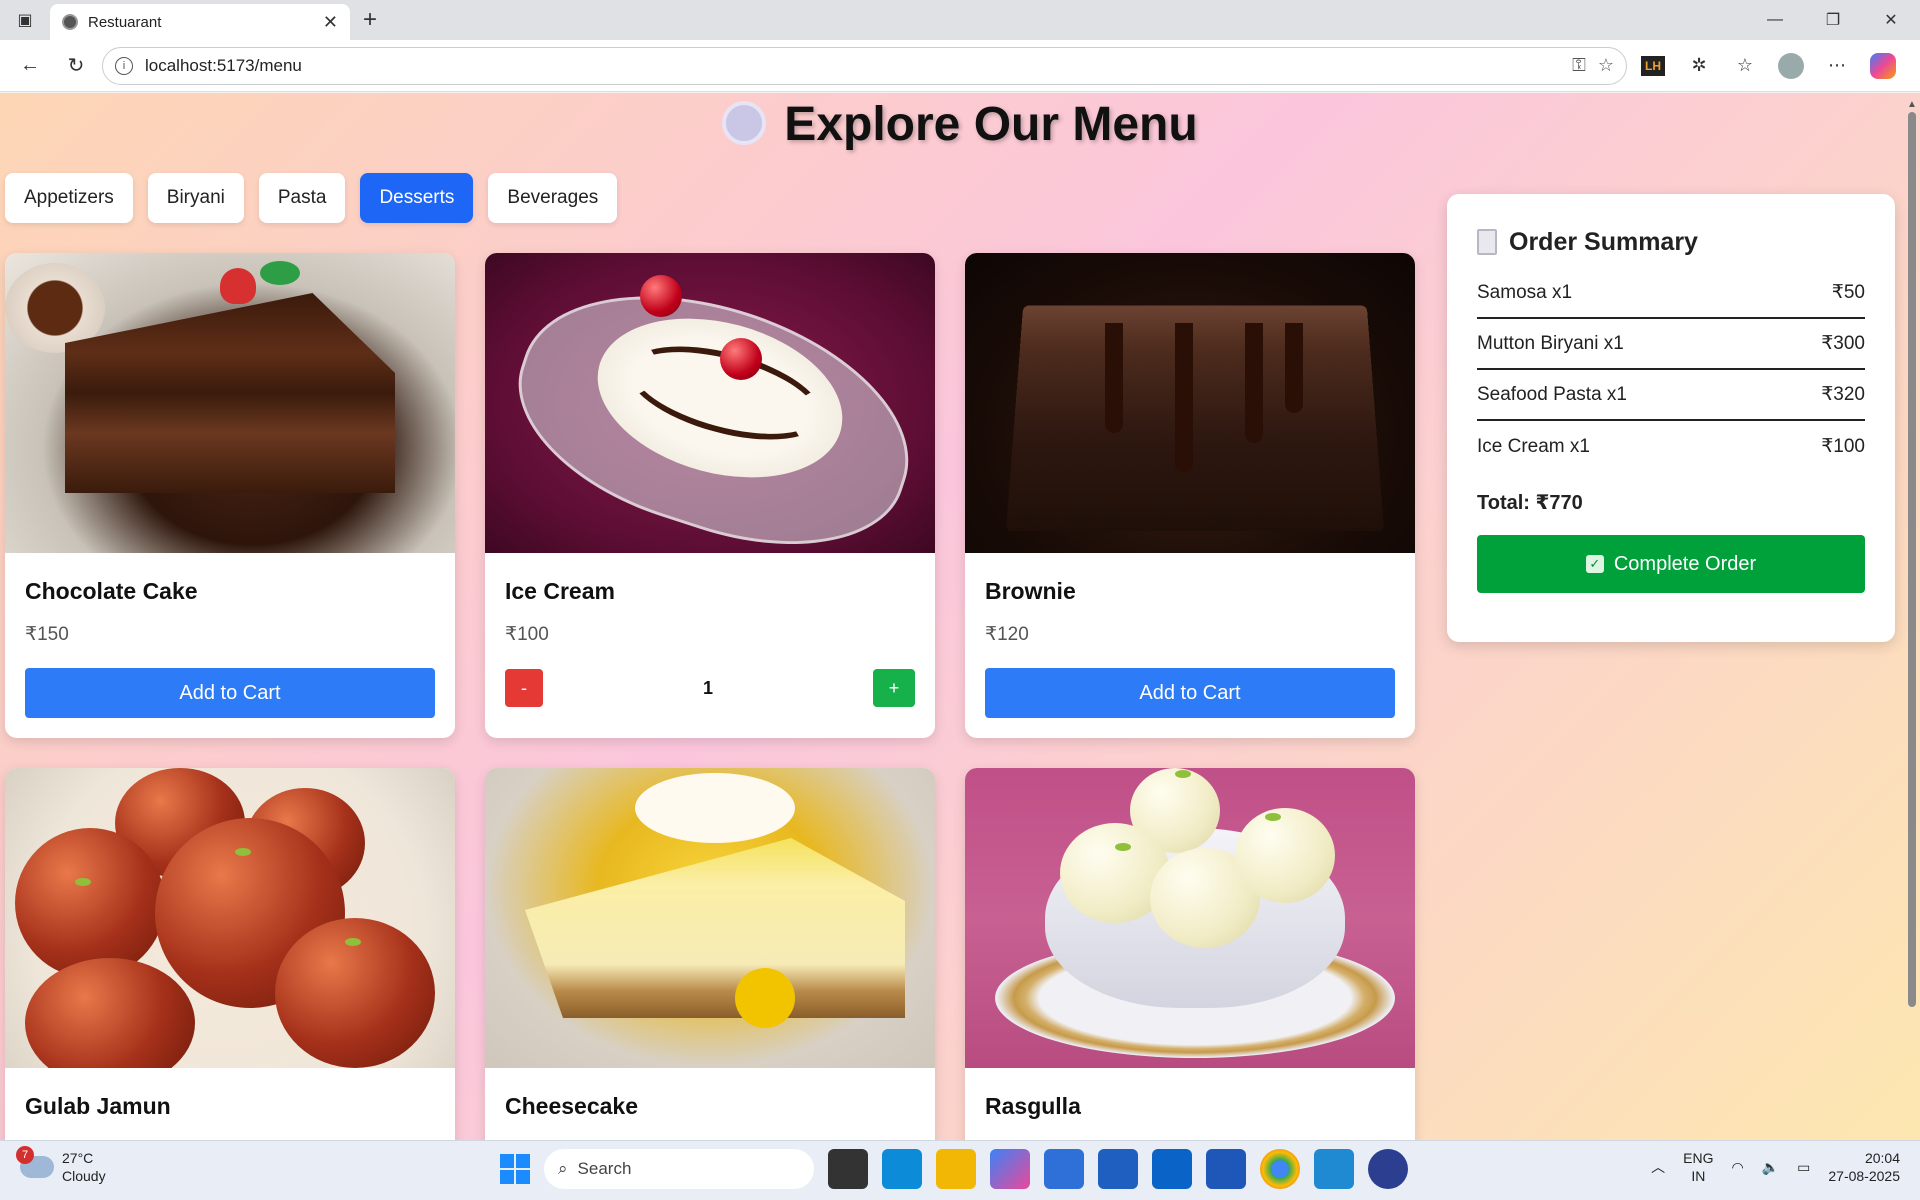 This screenshot has height=1200, width=1920. What do you see at coordinates (1118, 1169) in the screenshot?
I see `vs-ide-icon` at bounding box center [1118, 1169].